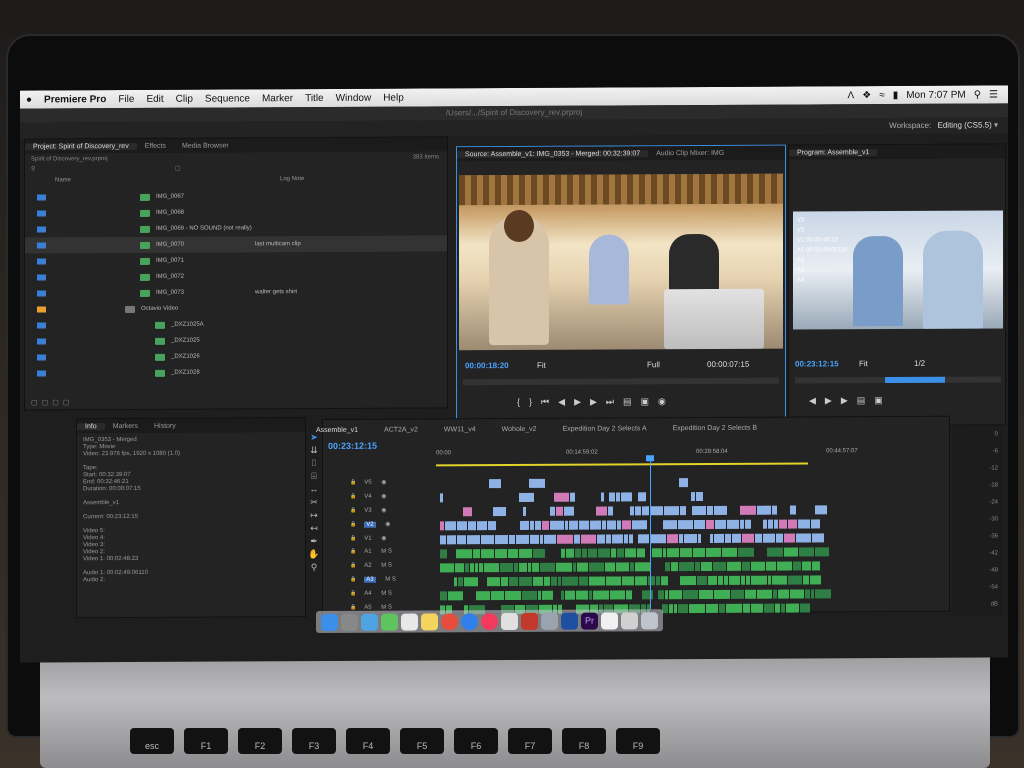 The width and height of the screenshot is (1024, 768). Describe the element at coordinates (329, 622) in the screenshot. I see `finder-icon` at that location.